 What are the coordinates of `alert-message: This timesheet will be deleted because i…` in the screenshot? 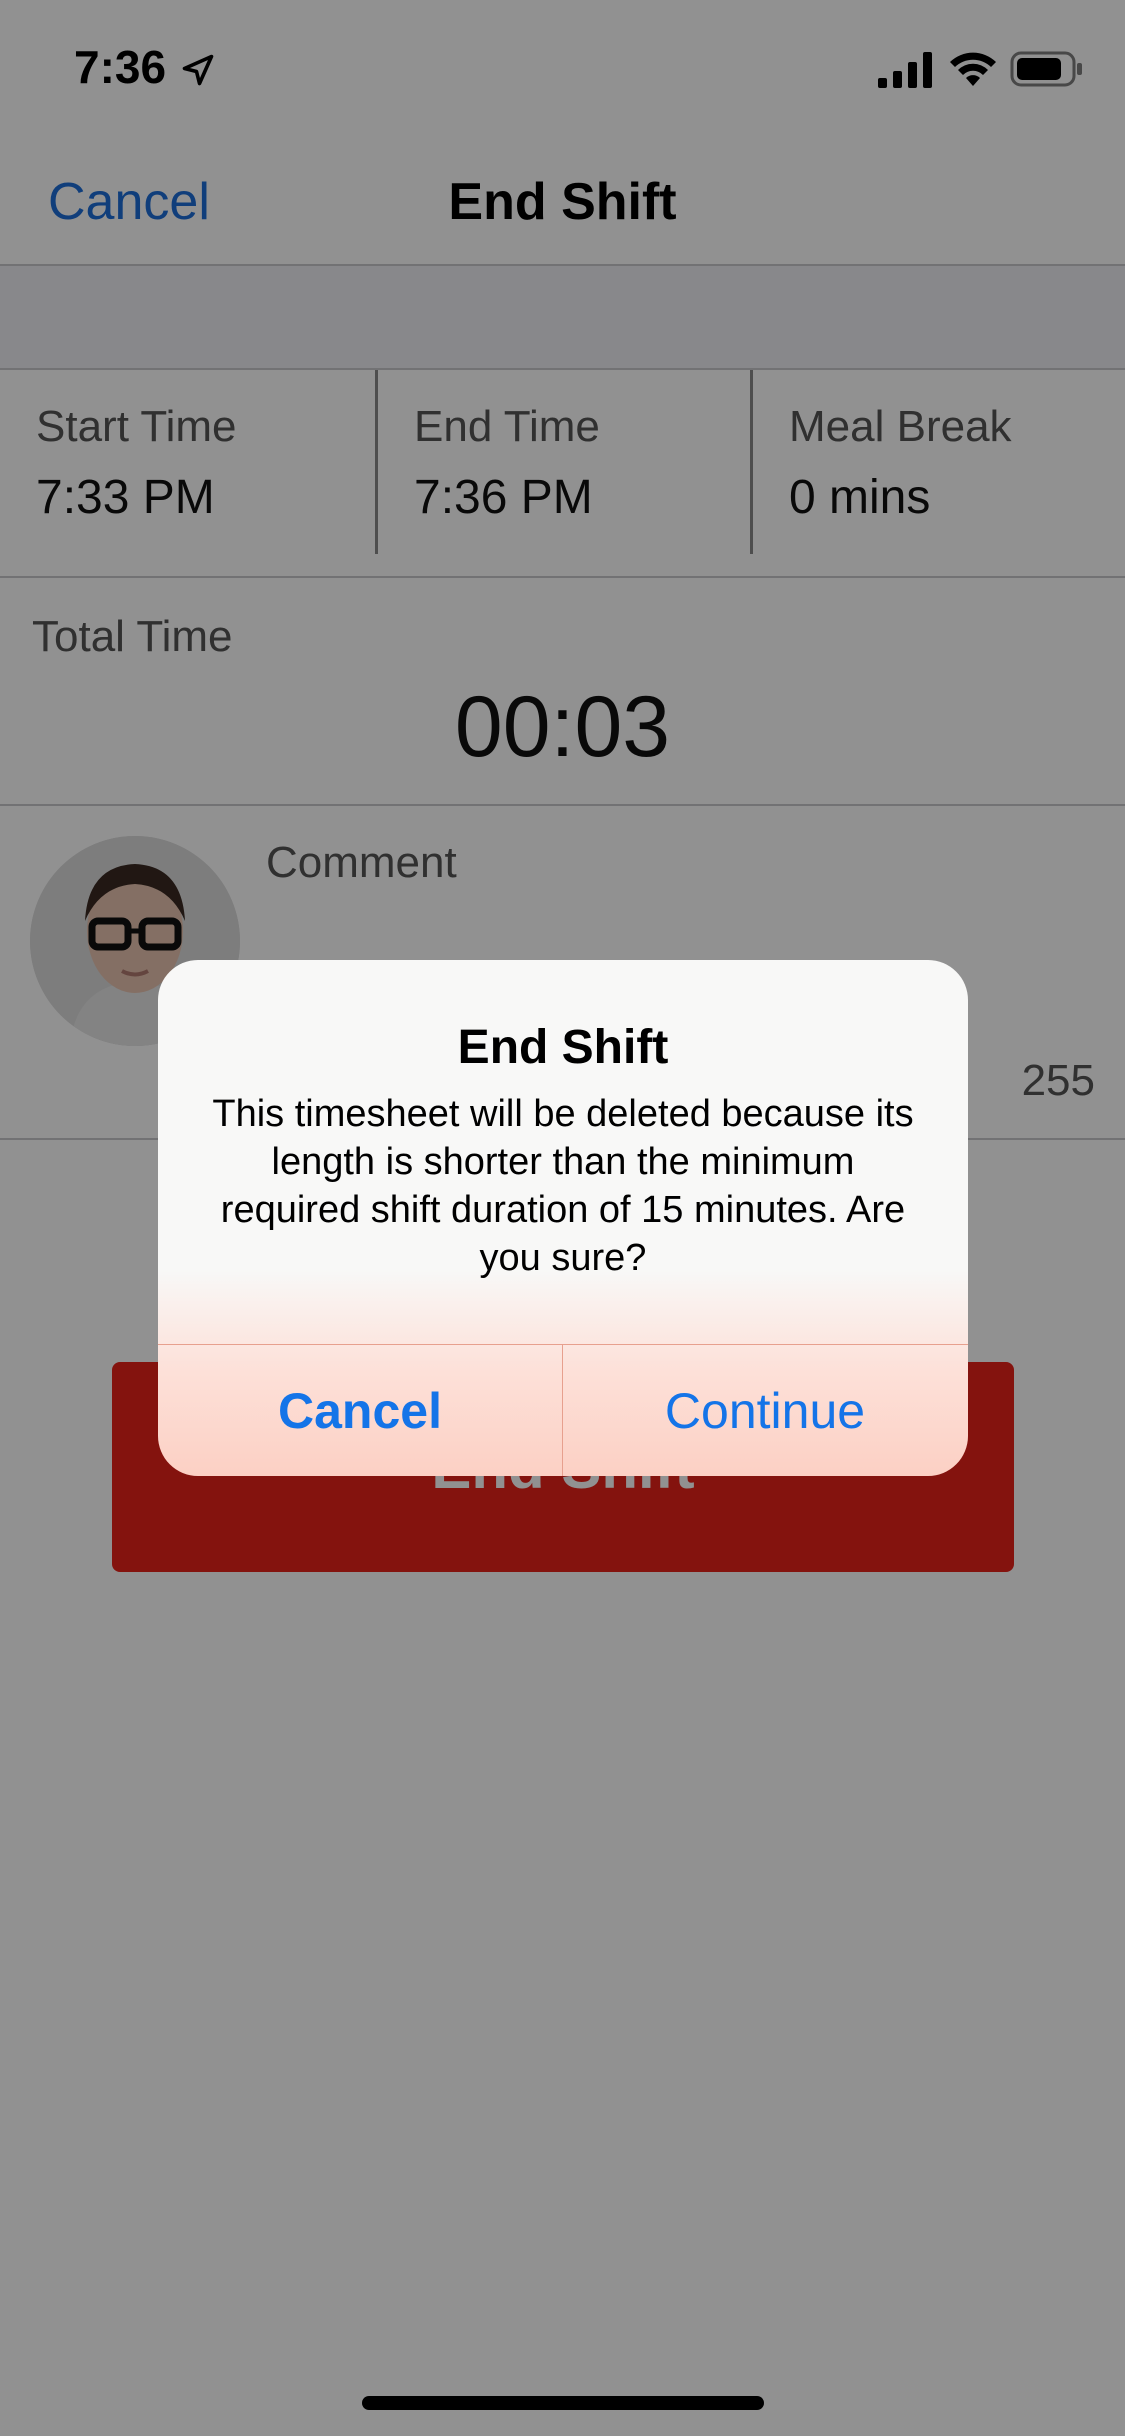 It's located at (563, 1186).